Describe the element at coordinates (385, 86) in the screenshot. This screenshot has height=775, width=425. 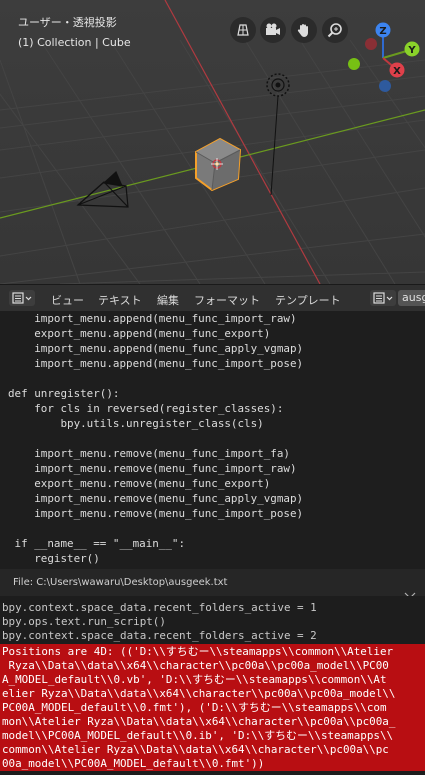
I see `gizmo-neg-z` at that location.